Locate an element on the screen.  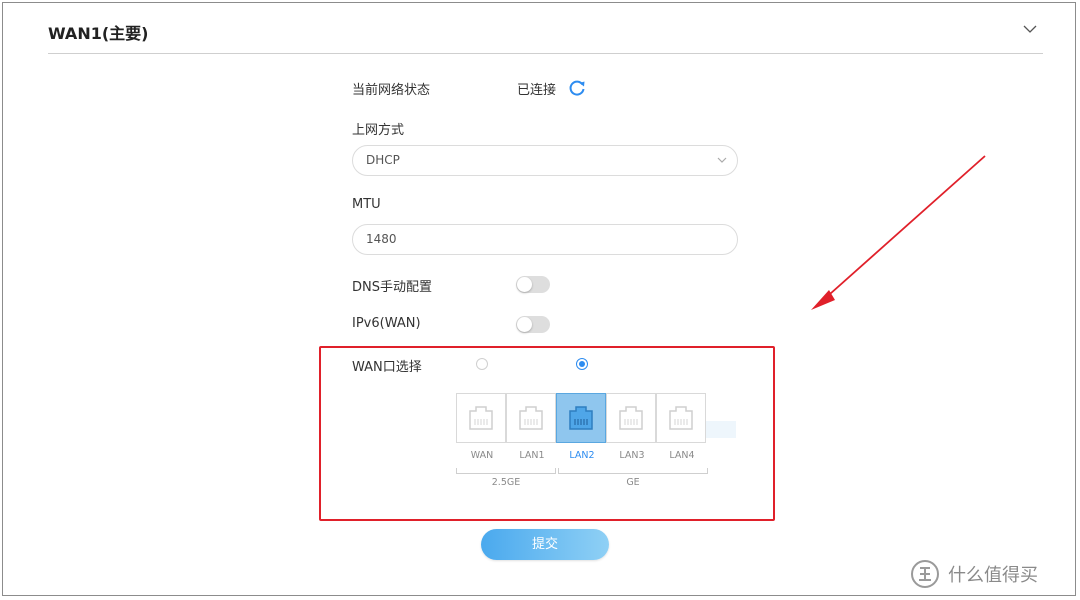
port-group-label-2-5ge: 2.5GE is located at coordinates (506, 482).